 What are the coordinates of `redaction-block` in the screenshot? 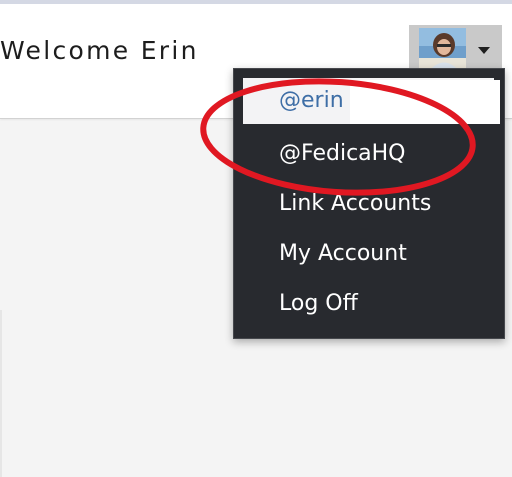 It's located at (425, 102).